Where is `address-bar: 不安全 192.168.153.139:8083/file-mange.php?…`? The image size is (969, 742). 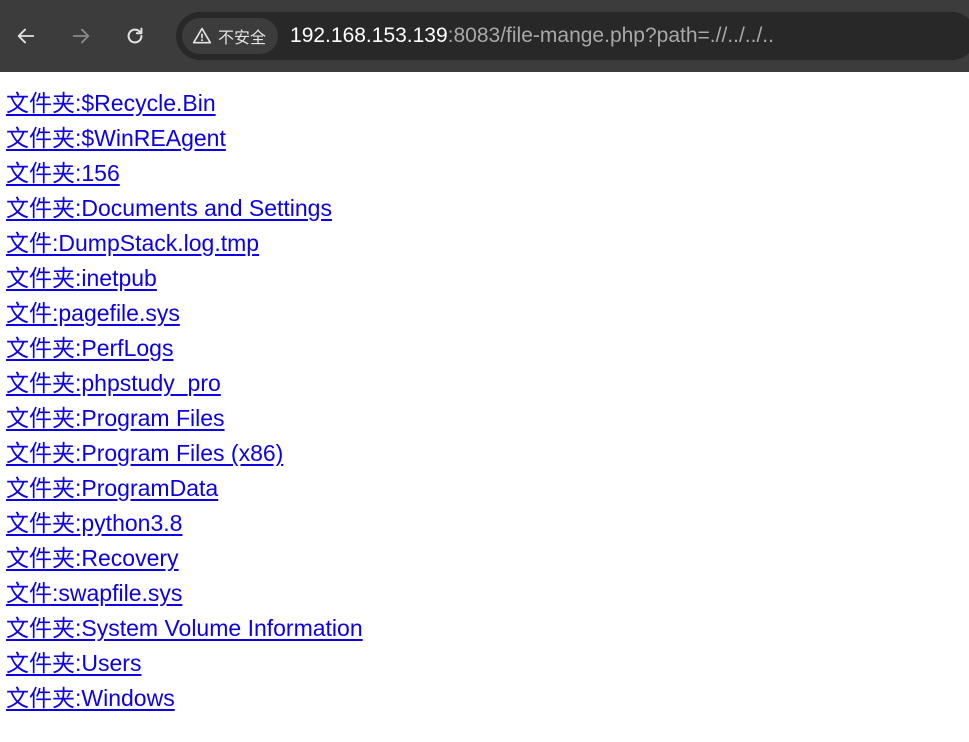 address-bar: 不安全 192.168.153.139:8083/file-mange.php?… is located at coordinates (572, 36).